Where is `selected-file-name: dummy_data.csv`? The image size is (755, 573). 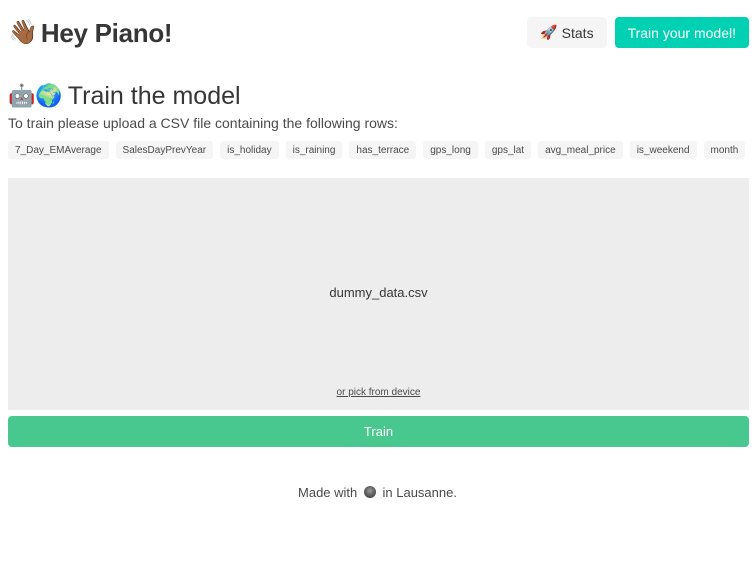
selected-file-name: dummy_data.csv is located at coordinates (378, 292).